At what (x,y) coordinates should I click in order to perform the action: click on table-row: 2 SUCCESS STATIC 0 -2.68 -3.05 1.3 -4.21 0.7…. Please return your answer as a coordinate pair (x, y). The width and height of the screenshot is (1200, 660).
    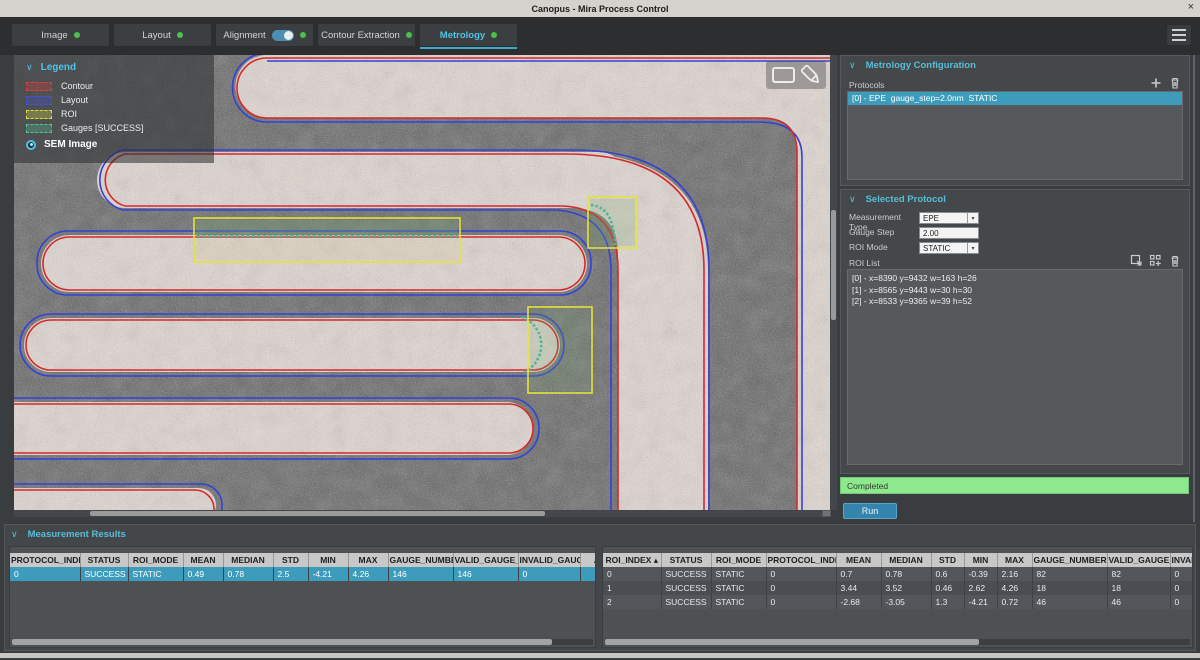
    Looking at the image, I should click on (897, 602).